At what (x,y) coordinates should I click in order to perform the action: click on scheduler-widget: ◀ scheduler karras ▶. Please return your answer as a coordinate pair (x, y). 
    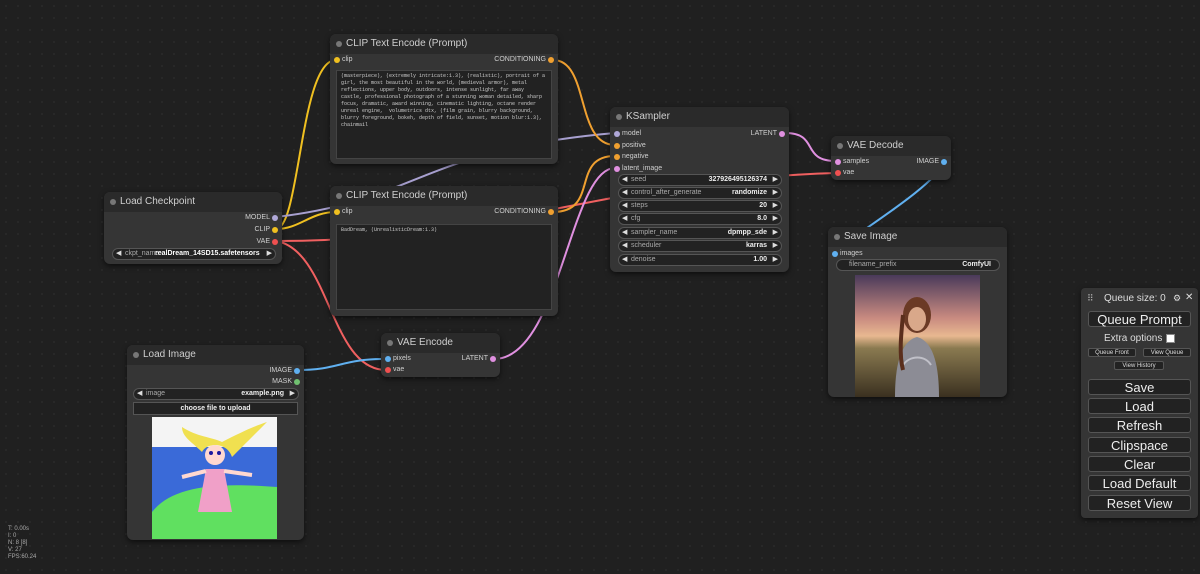
    Looking at the image, I should click on (700, 246).